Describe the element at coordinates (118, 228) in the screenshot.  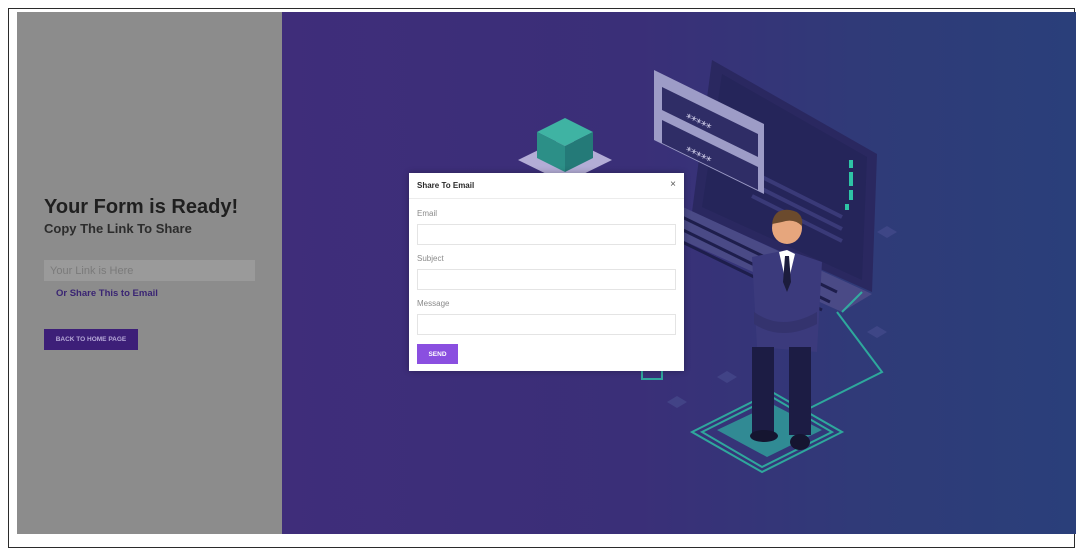
I see `page-subtitle: Copy The Link To Share` at that location.